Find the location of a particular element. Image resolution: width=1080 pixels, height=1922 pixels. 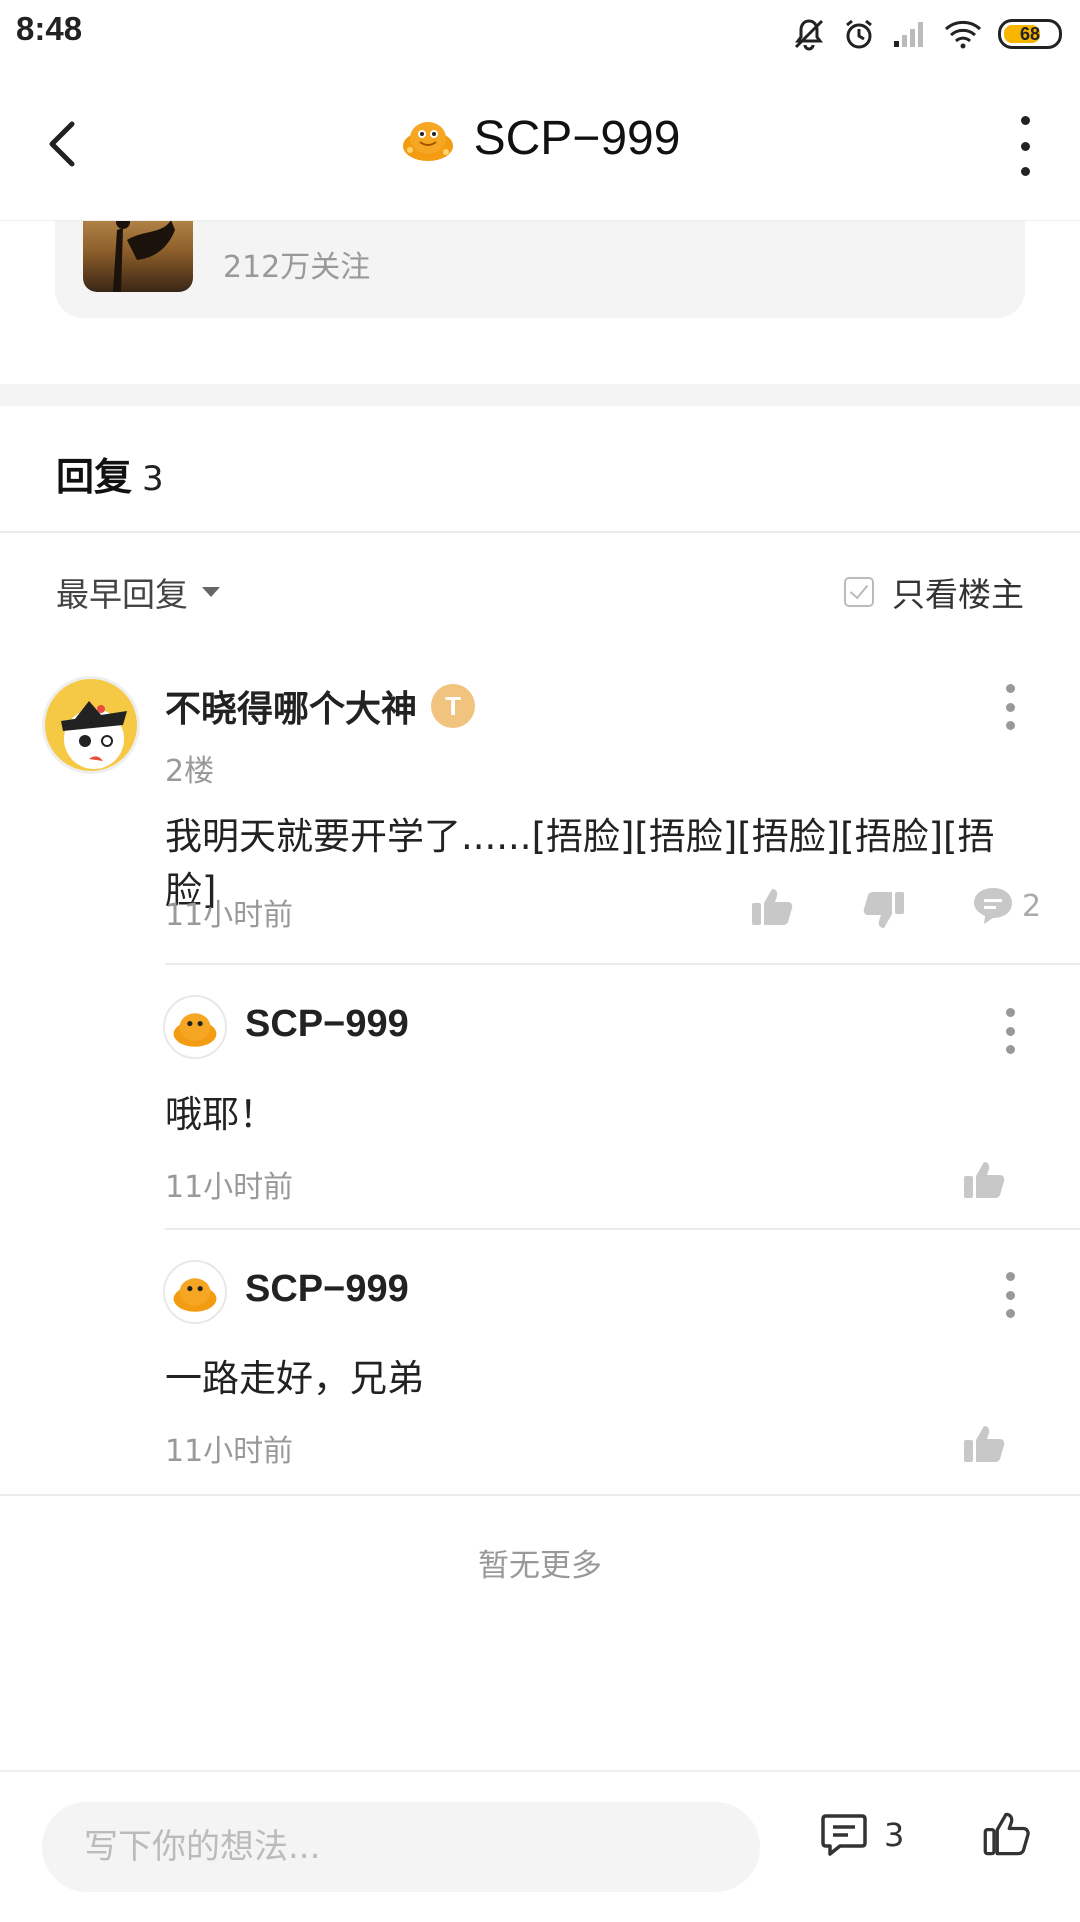

bottom-input-bar: 3 is located at coordinates (540, 1846).